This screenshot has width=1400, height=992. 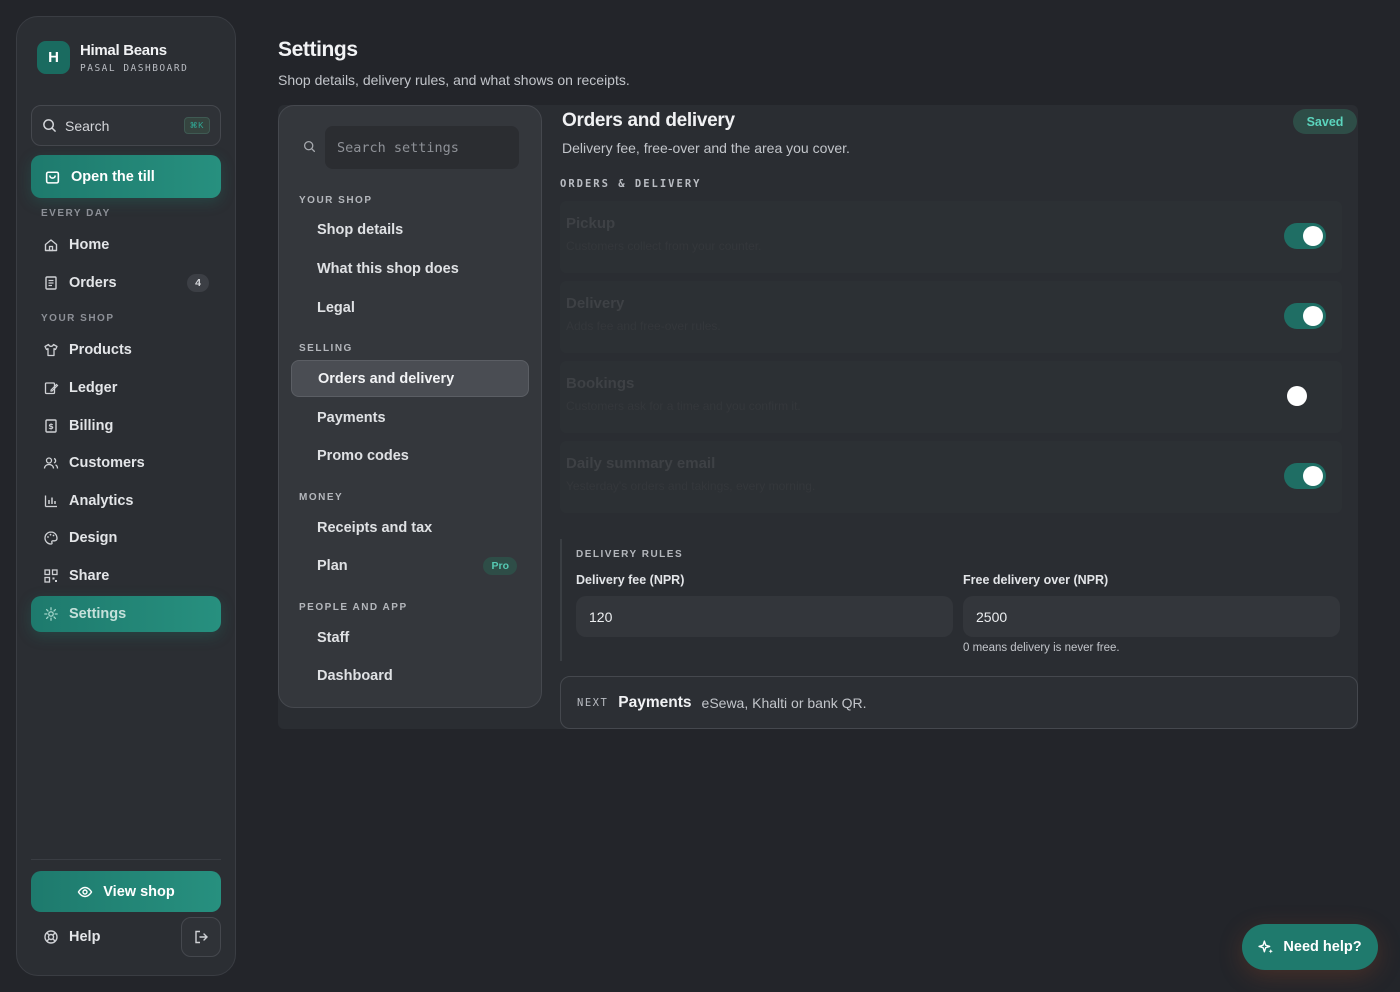 What do you see at coordinates (107, 463) in the screenshot?
I see `sidebar-item-label: Customers` at bounding box center [107, 463].